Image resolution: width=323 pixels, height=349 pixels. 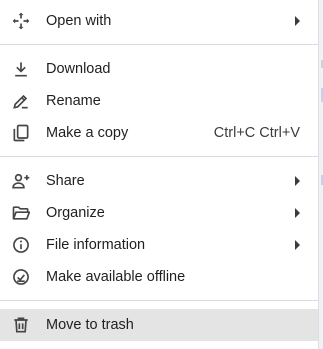 I want to click on folder-open-icon, so click(x=21, y=213).